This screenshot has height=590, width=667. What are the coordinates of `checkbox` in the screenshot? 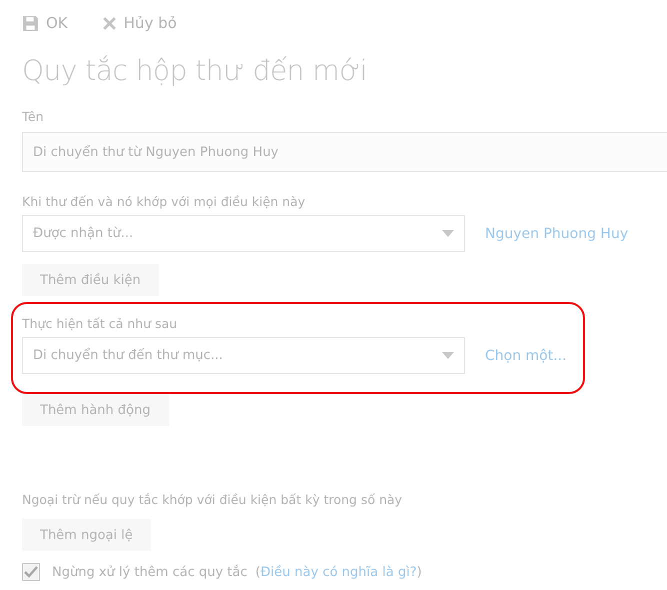 It's located at (31, 572).